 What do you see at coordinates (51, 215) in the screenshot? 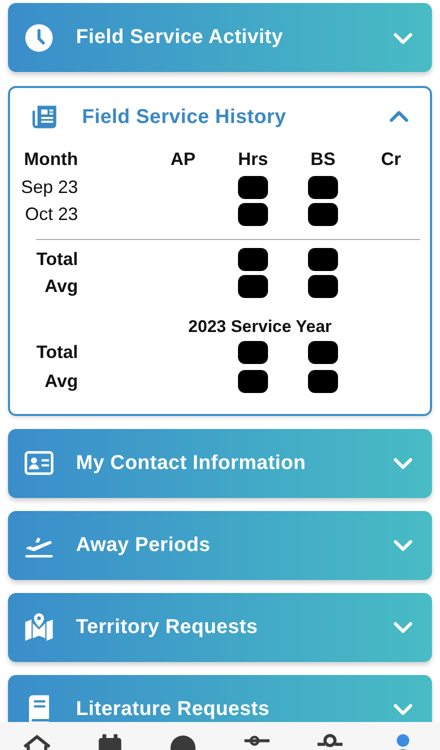
I see `month-label: Oct 23` at bounding box center [51, 215].